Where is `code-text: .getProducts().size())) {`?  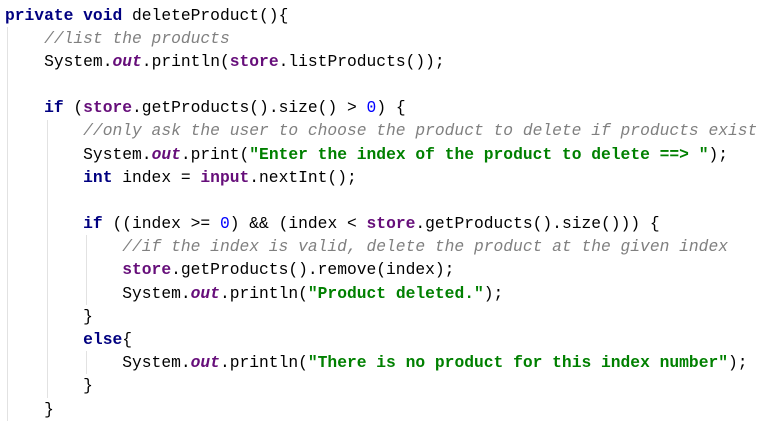 code-text: .getProducts().size())) { is located at coordinates (537, 224).